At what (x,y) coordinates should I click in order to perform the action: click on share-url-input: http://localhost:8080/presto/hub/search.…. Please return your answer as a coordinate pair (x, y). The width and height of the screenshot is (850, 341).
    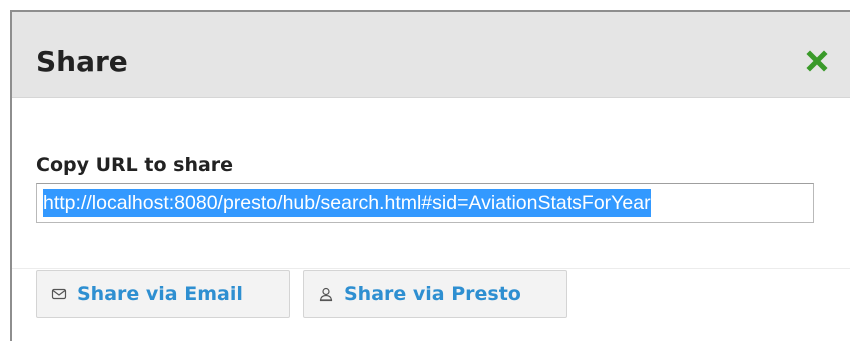
    Looking at the image, I should click on (425, 203).